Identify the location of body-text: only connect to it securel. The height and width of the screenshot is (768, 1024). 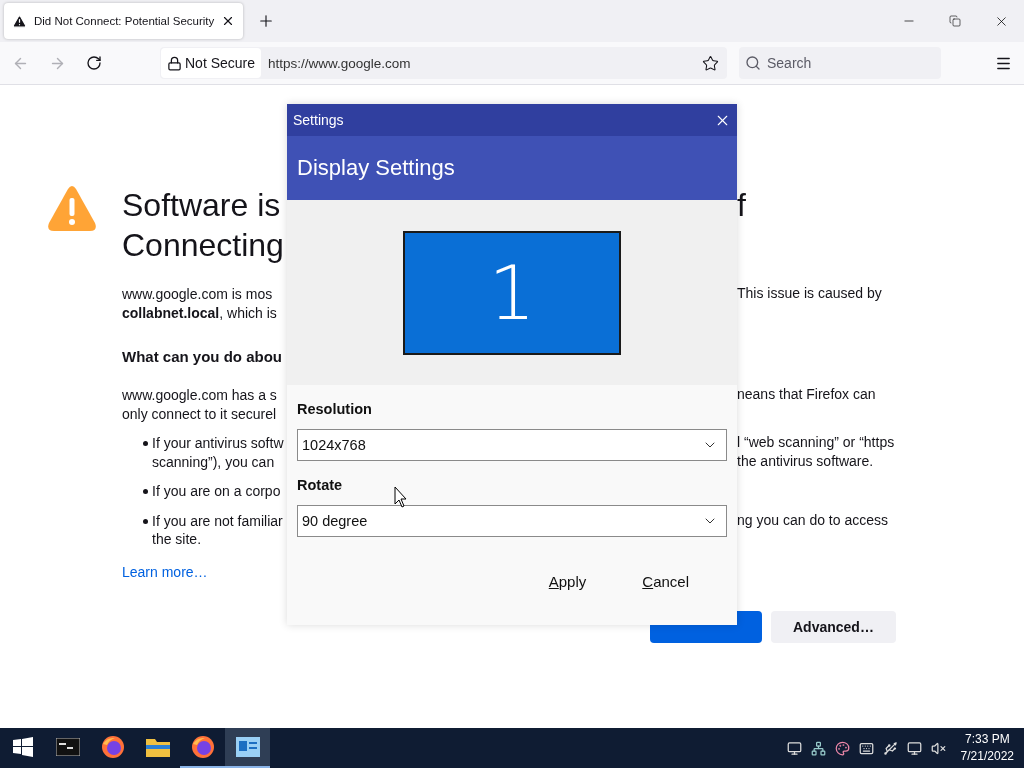
(199, 414).